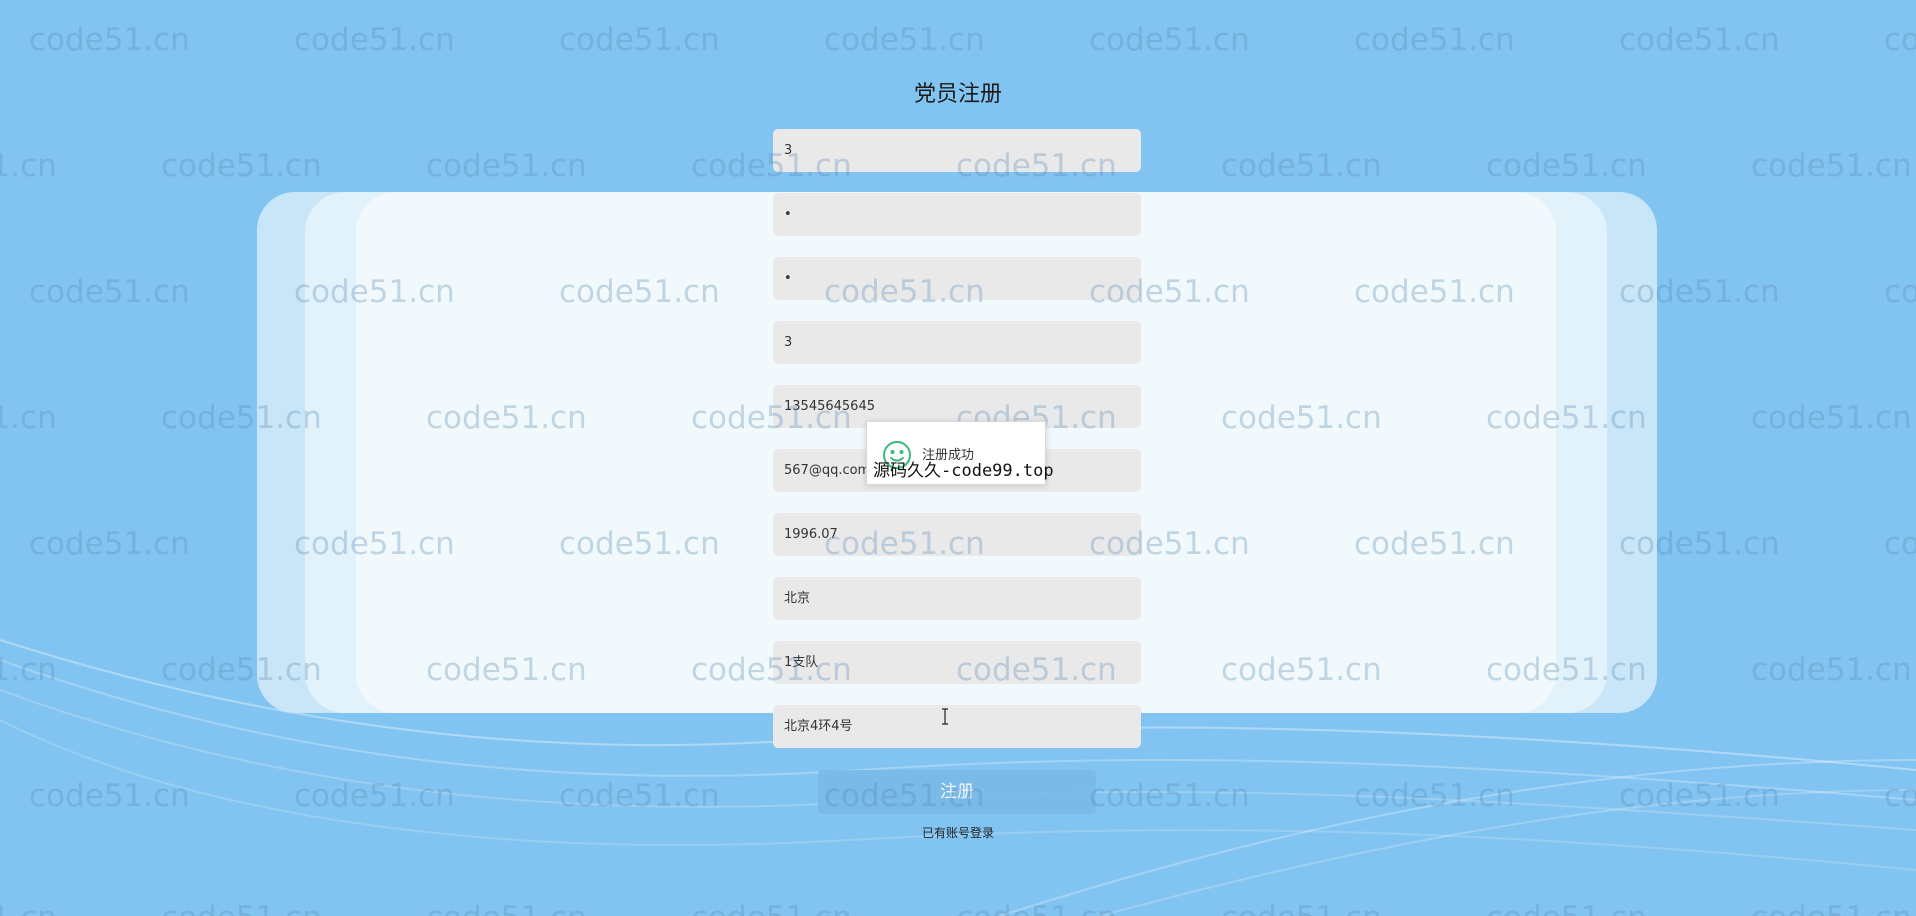 The width and height of the screenshot is (1916, 916). Describe the element at coordinates (957, 792) in the screenshot. I see `register-button: 注册` at that location.